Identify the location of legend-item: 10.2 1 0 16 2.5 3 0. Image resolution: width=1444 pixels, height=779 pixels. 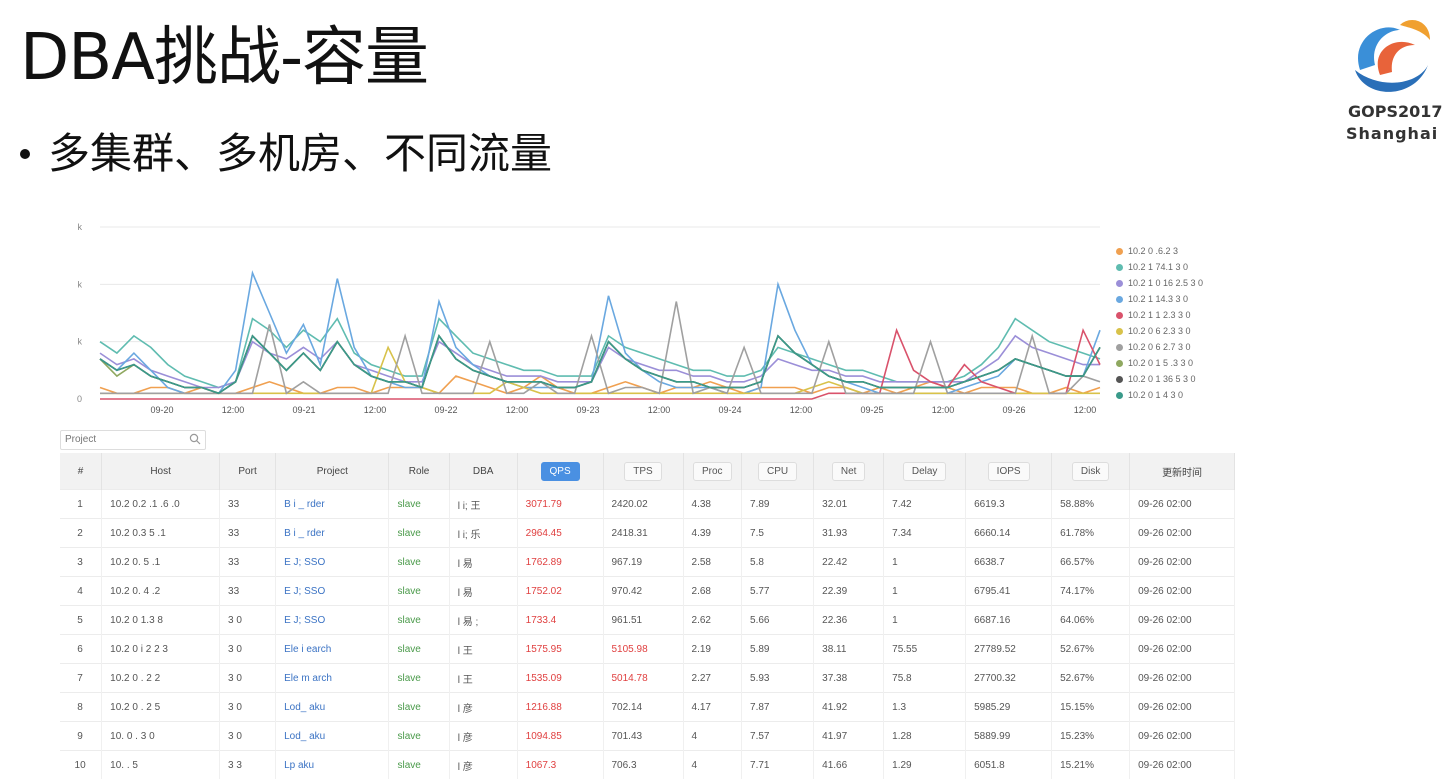
(1176, 283).